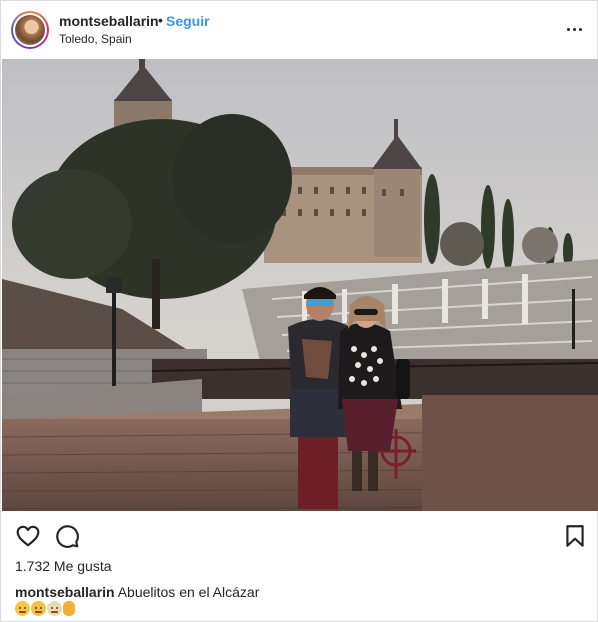 The image size is (598, 622). I want to click on post-header: montseballarin • Seguir Toledo, Spain, so click(299, 30).